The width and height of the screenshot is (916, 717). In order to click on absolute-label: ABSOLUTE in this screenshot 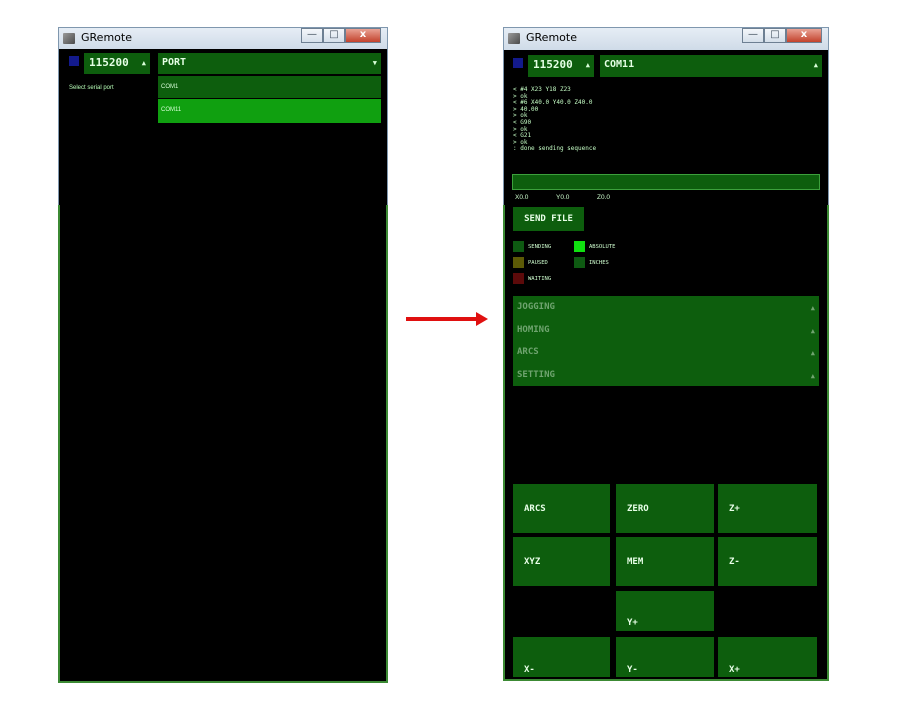, I will do `click(602, 247)`.